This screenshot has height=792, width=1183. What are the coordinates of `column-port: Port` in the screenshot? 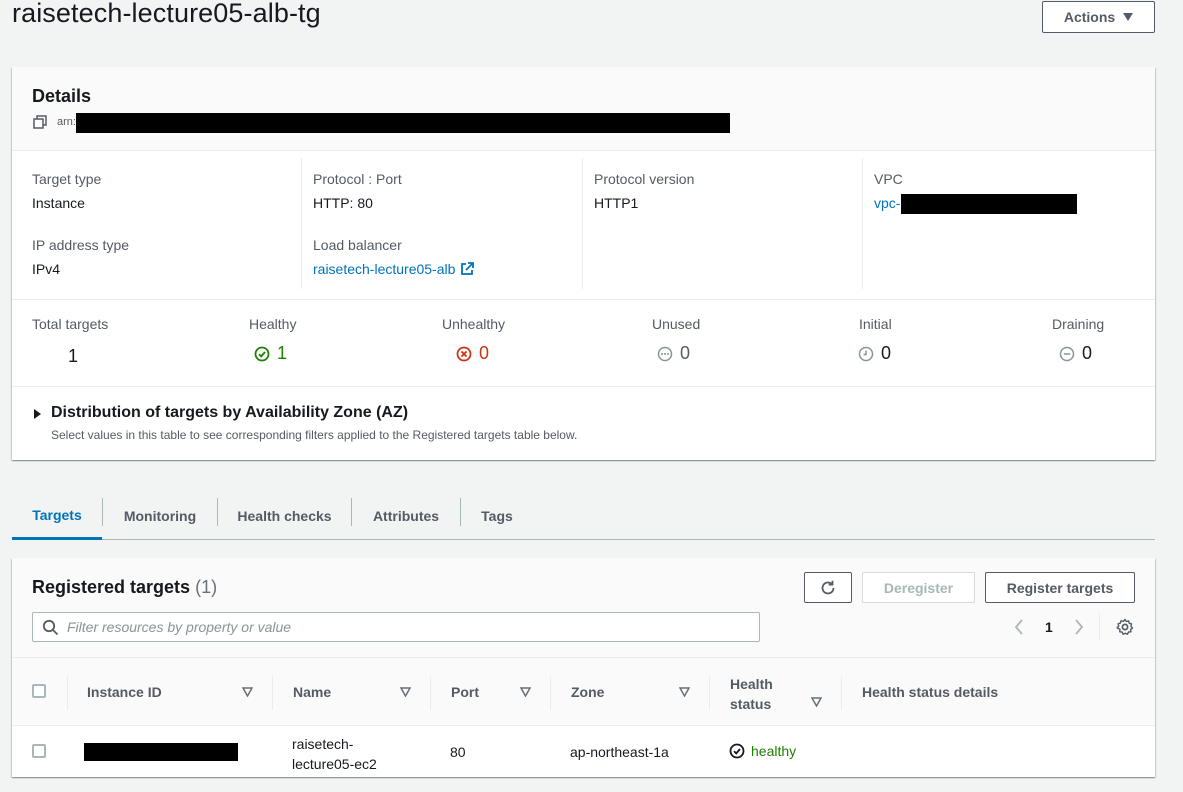 It's located at (465, 692).